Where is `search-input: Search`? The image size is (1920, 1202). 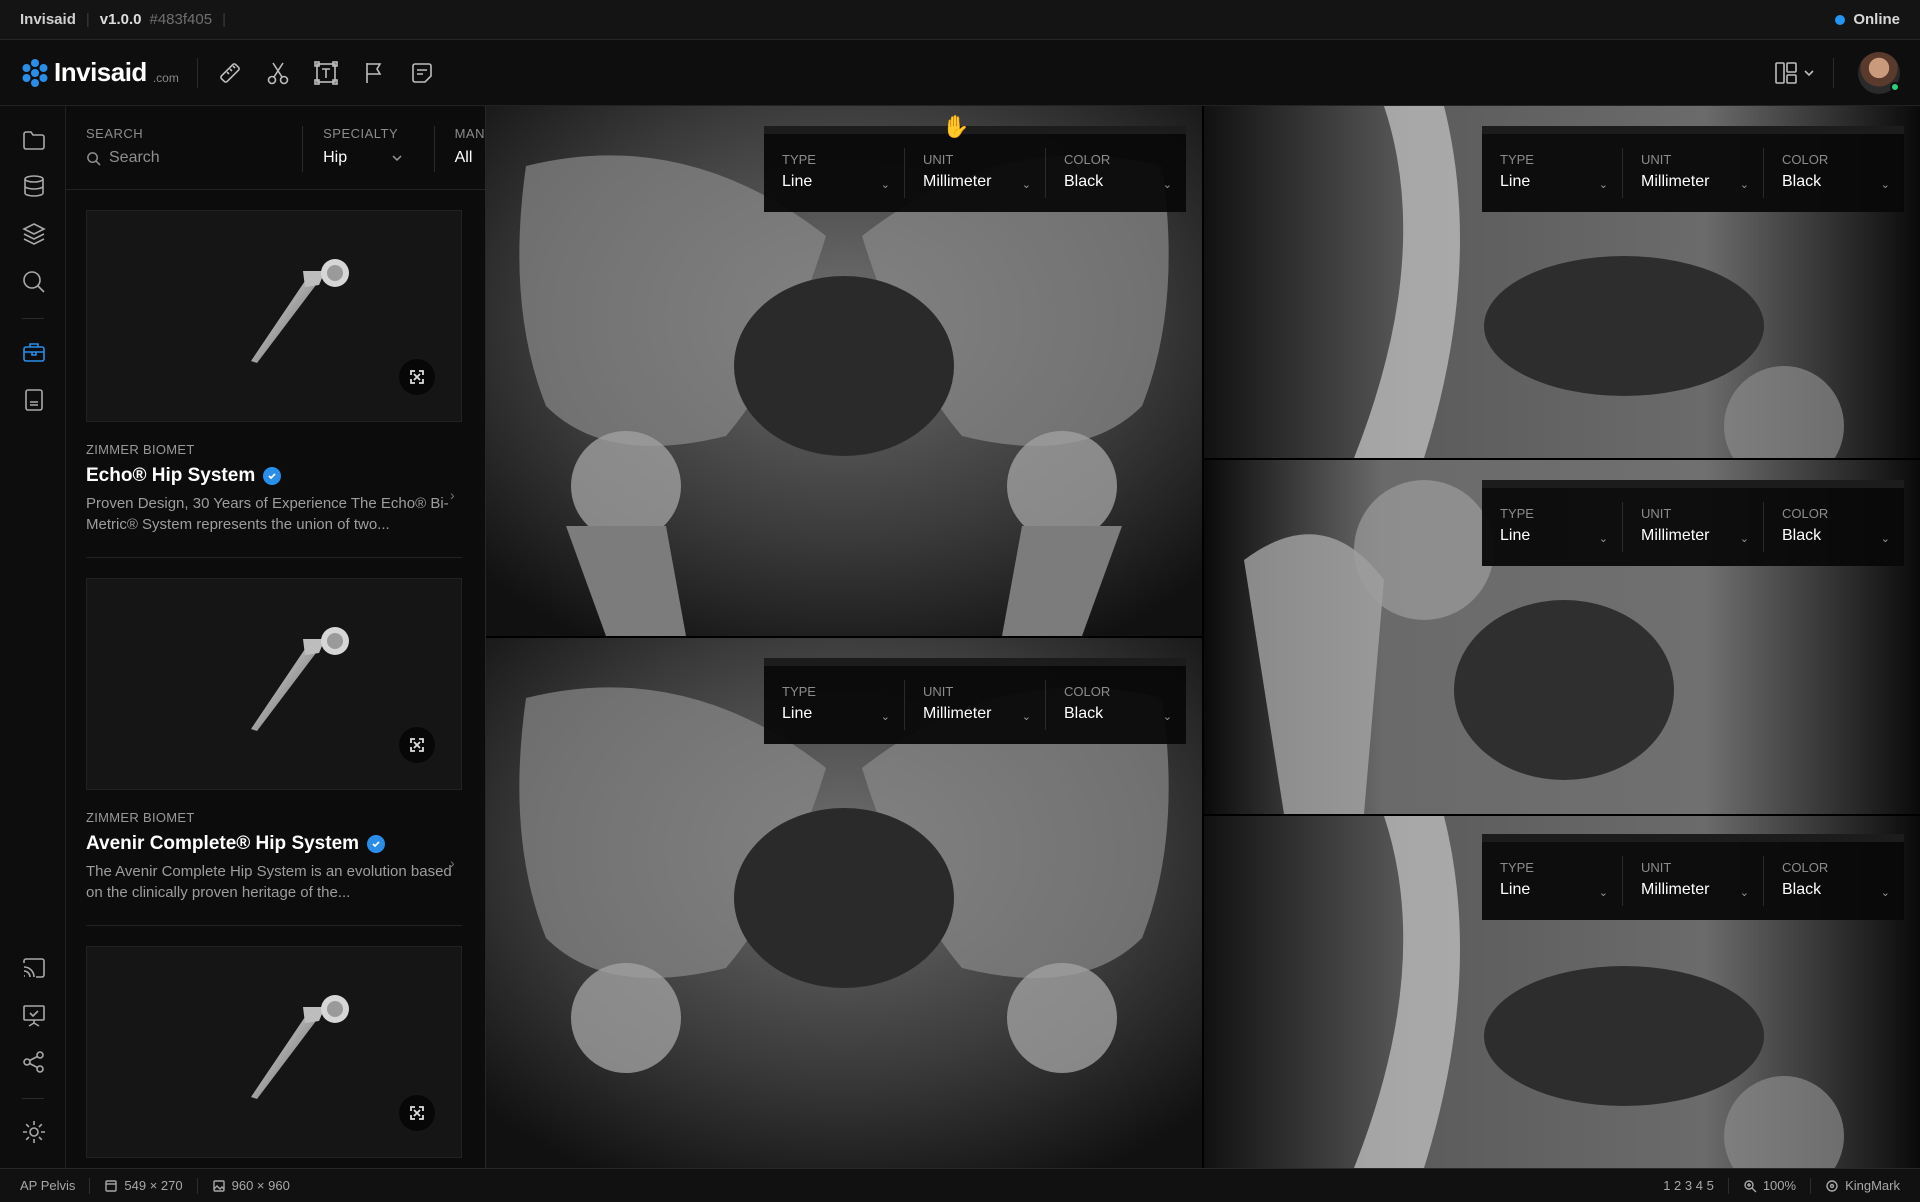
search-input: Search is located at coordinates (184, 158).